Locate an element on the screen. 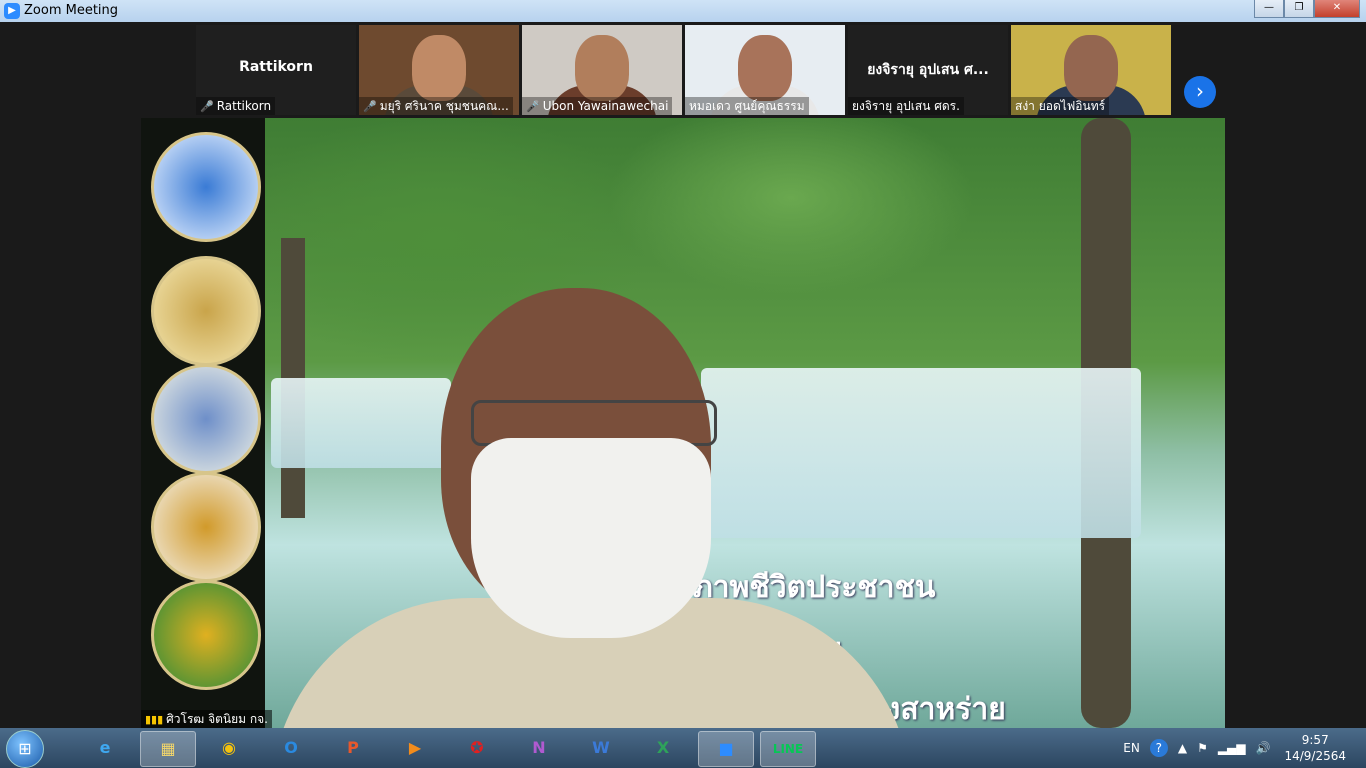 This screenshot has height=768, width=1366. word-icon: W is located at coordinates (601, 748).